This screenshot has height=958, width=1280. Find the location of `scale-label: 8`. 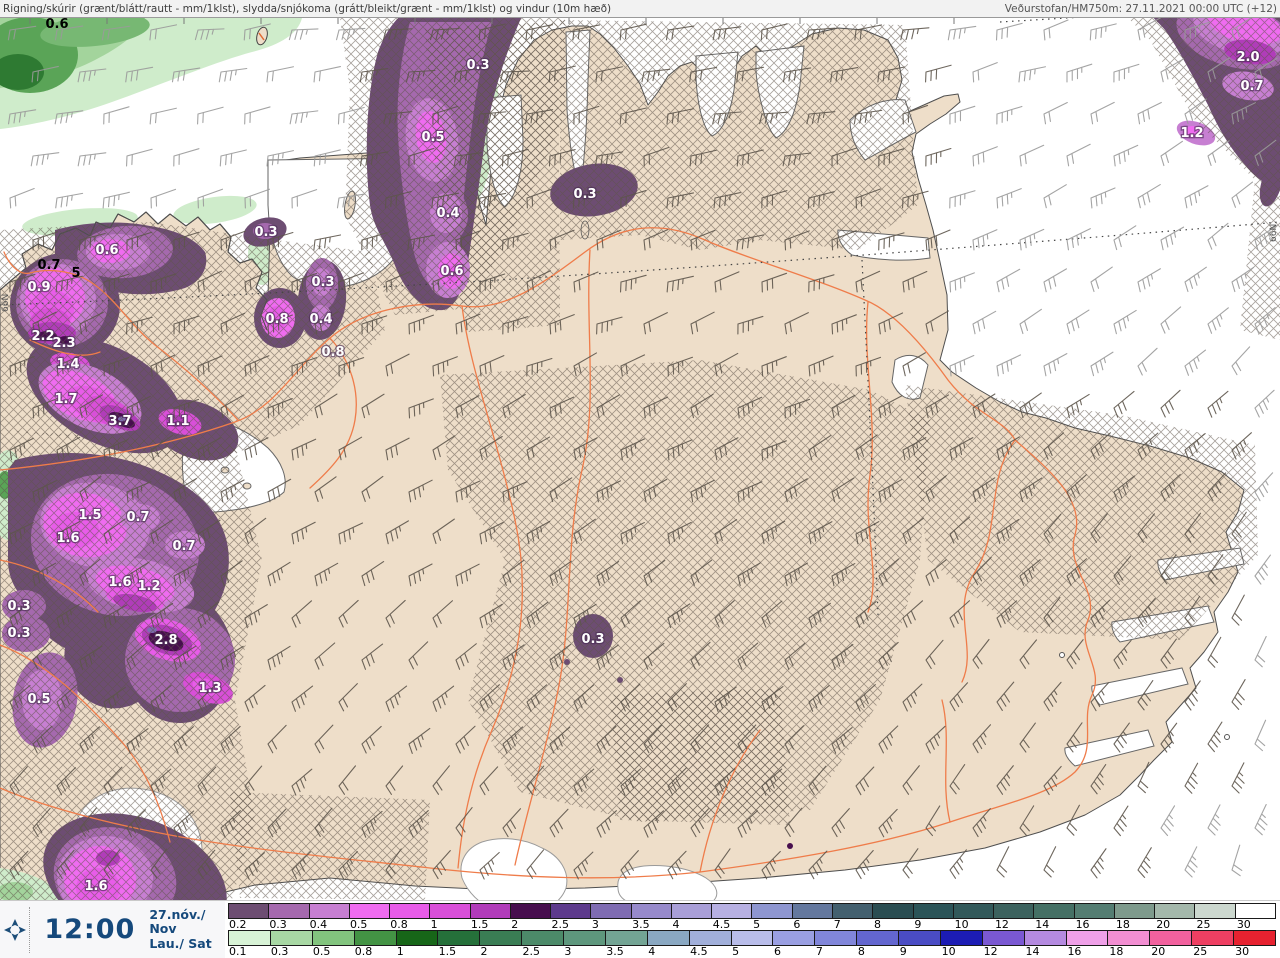

scale-label: 8 is located at coordinates (861, 951).